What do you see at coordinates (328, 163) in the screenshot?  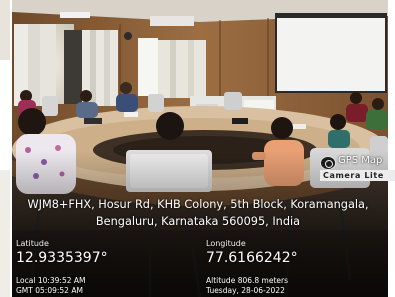 I see `camera-icon` at bounding box center [328, 163].